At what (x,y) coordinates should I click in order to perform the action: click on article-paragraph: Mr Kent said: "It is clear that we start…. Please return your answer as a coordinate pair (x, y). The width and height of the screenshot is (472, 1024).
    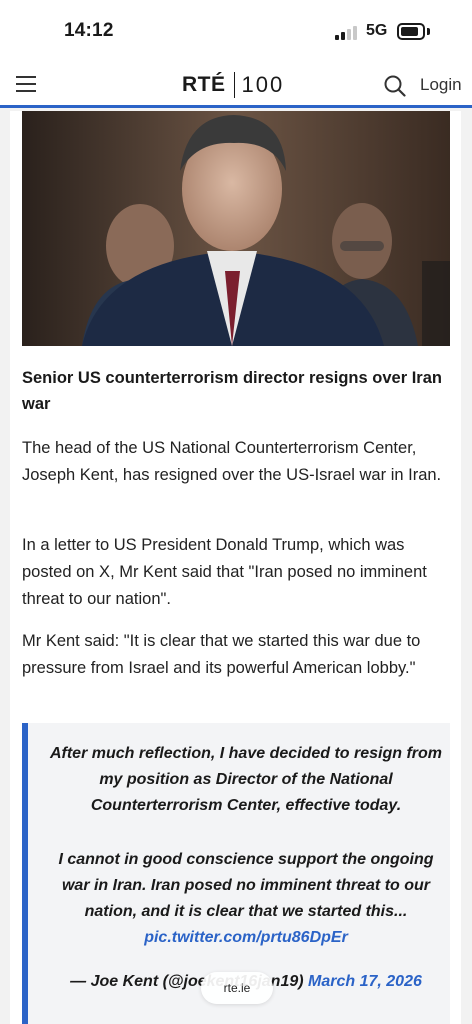
    Looking at the image, I should click on (221, 654).